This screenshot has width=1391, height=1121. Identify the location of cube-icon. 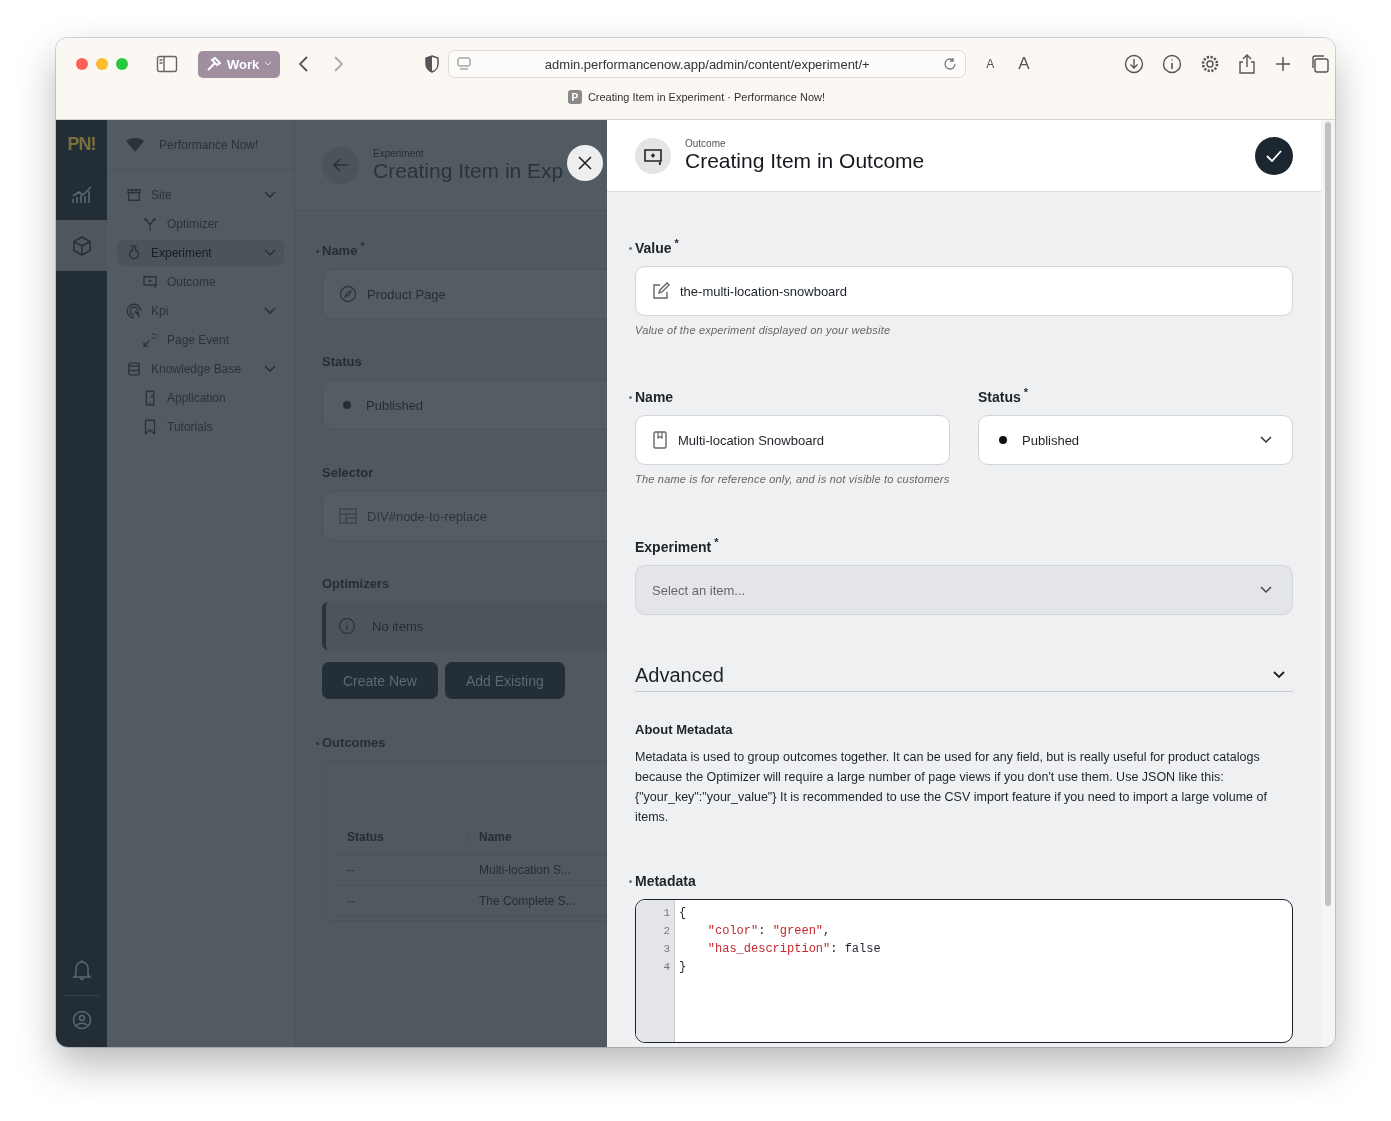
(81, 245).